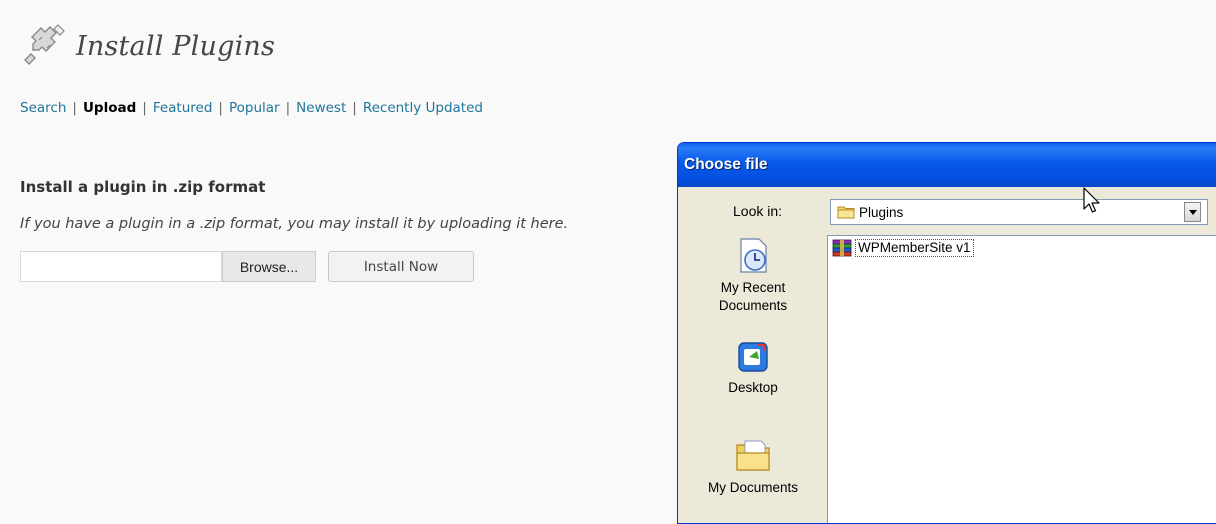 This screenshot has height=524, width=1216. I want to click on mouse-pointer-icon, so click(1091, 200).